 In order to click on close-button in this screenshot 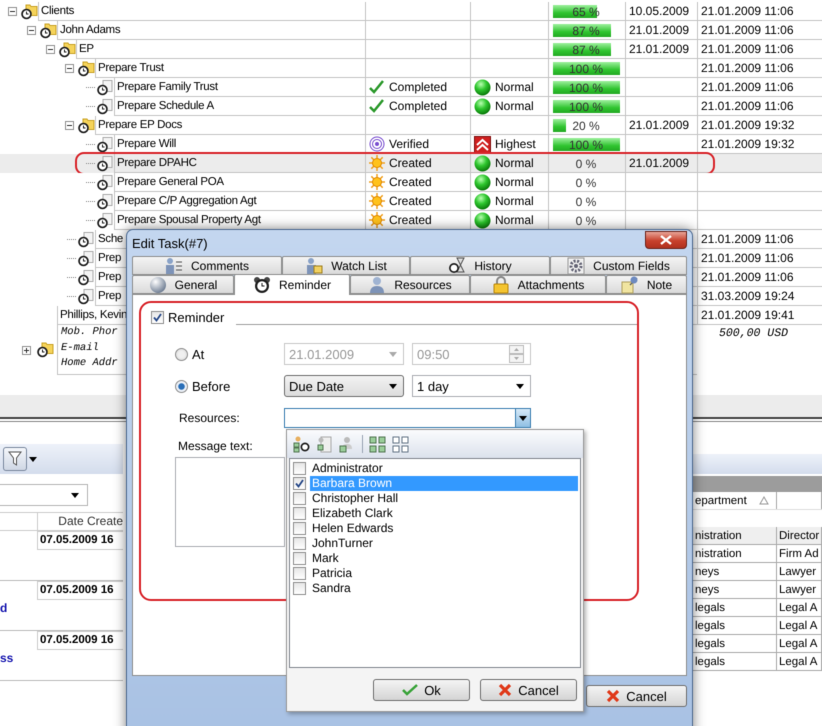, I will do `click(666, 240)`.